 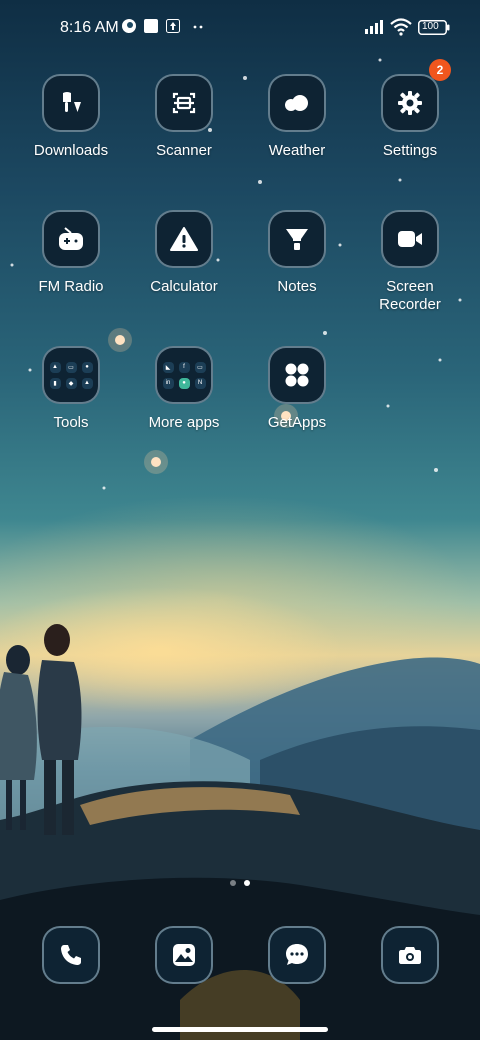 I want to click on app-settings: 2 Settings, so click(x=410, y=109).